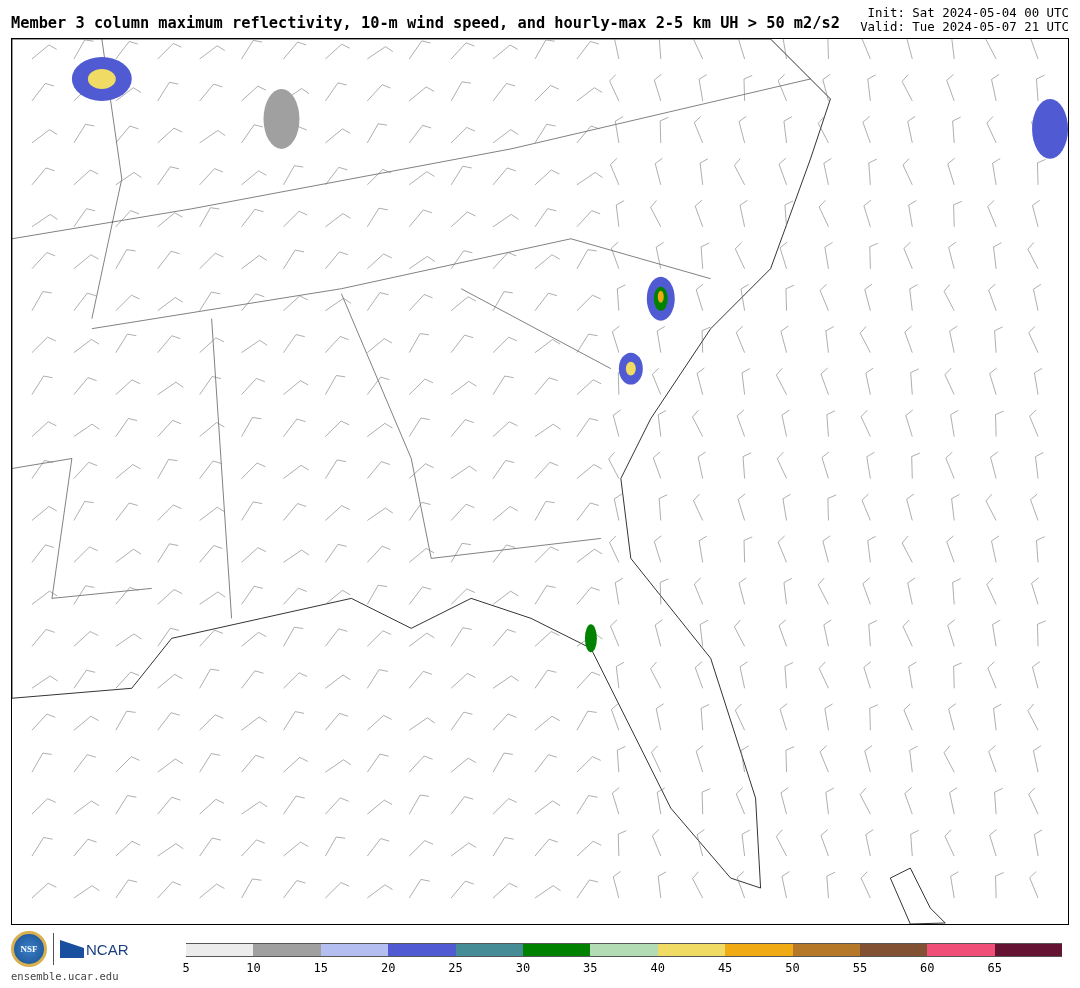 The width and height of the screenshot is (1080, 988). I want to click on colorbar-label: 55, so click(860, 968).